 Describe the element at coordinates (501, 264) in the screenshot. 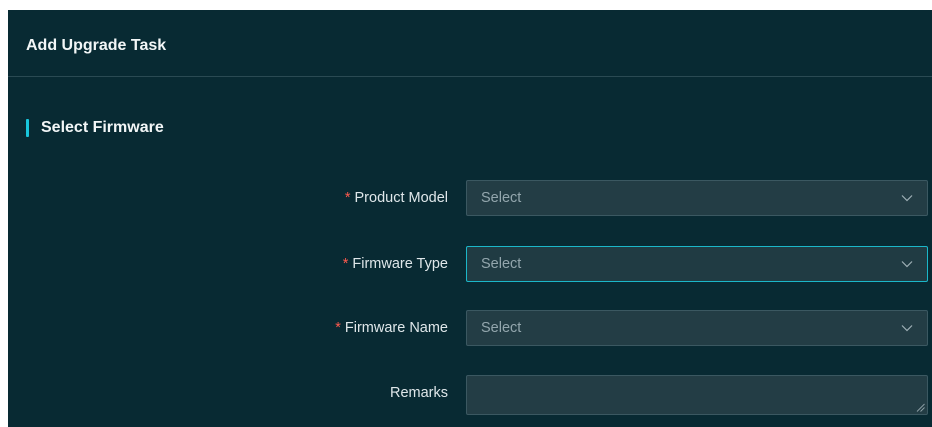

I see `firmware-type-placeholder: Select` at that location.